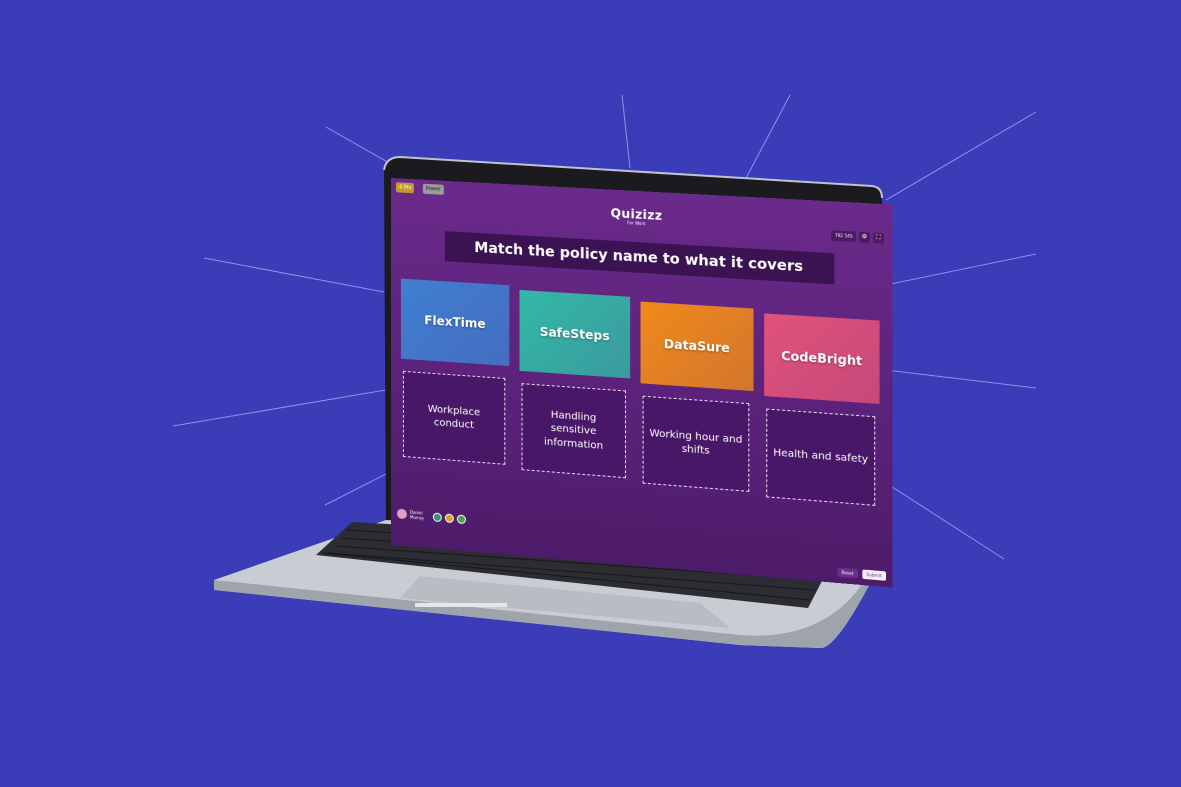 Image resolution: width=1181 pixels, height=787 pixels. Describe the element at coordinates (637, 216) in the screenshot. I see `quizizz-logo: Quizizz For Work` at that location.